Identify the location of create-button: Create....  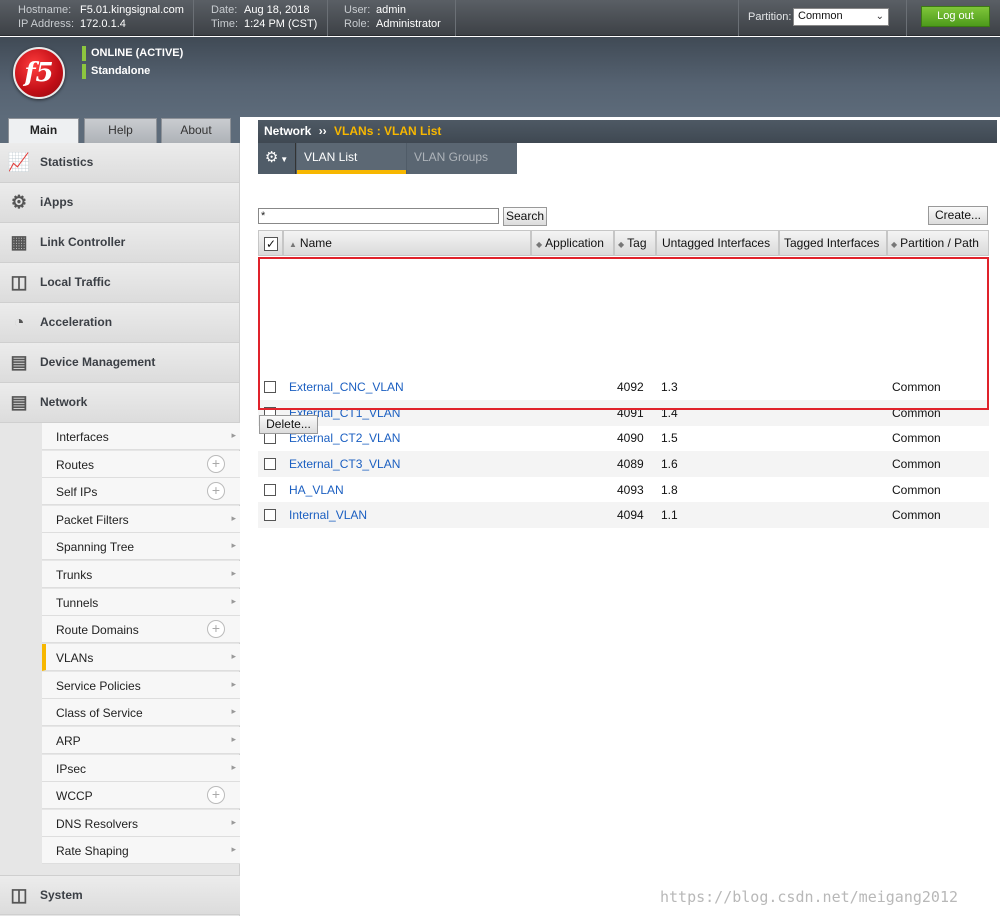
(958, 215).